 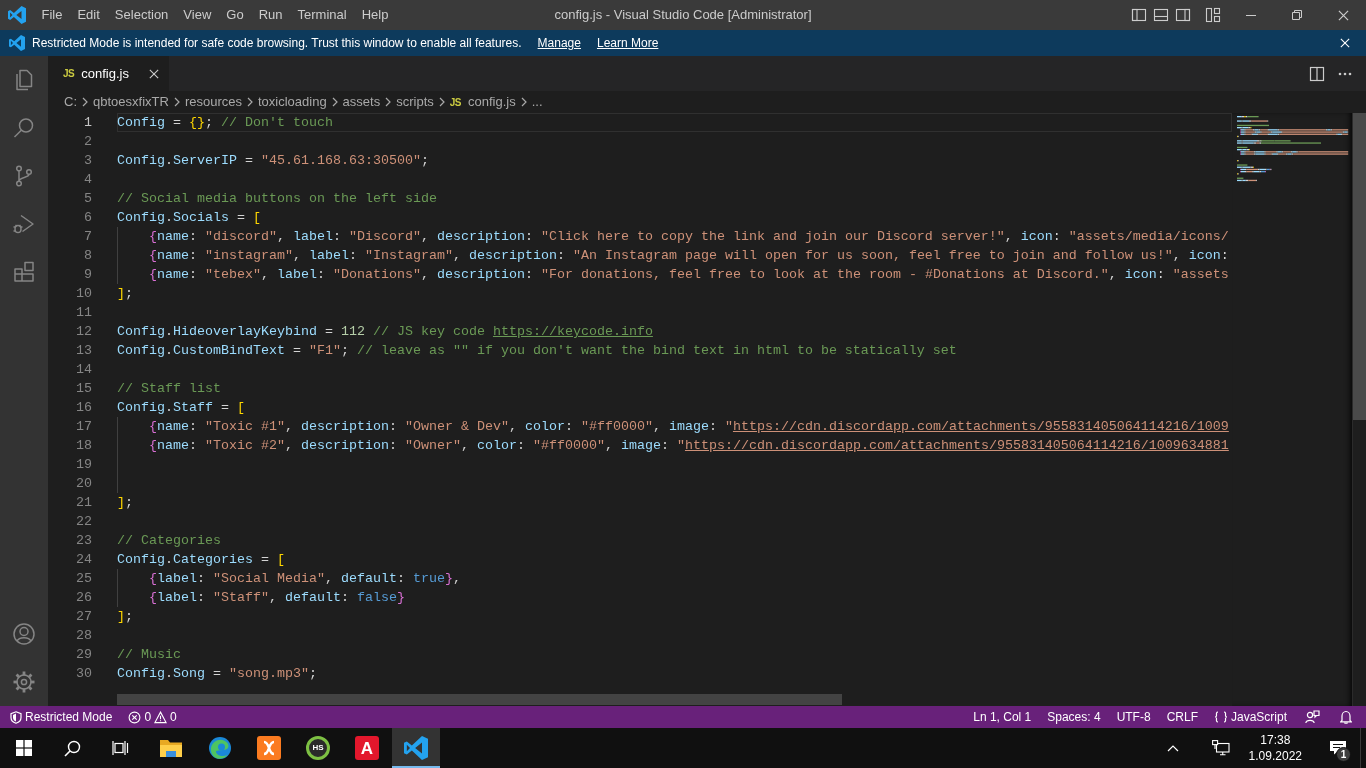 What do you see at coordinates (1220, 717) in the screenshot?
I see `braces-icon` at bounding box center [1220, 717].